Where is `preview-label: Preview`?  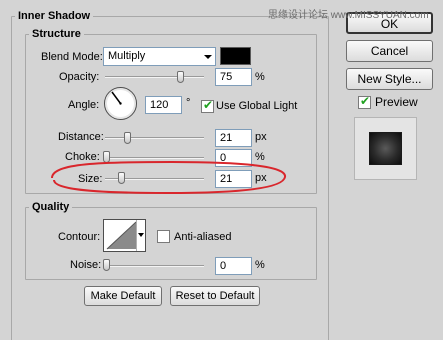
preview-label: Preview is located at coordinates (396, 102).